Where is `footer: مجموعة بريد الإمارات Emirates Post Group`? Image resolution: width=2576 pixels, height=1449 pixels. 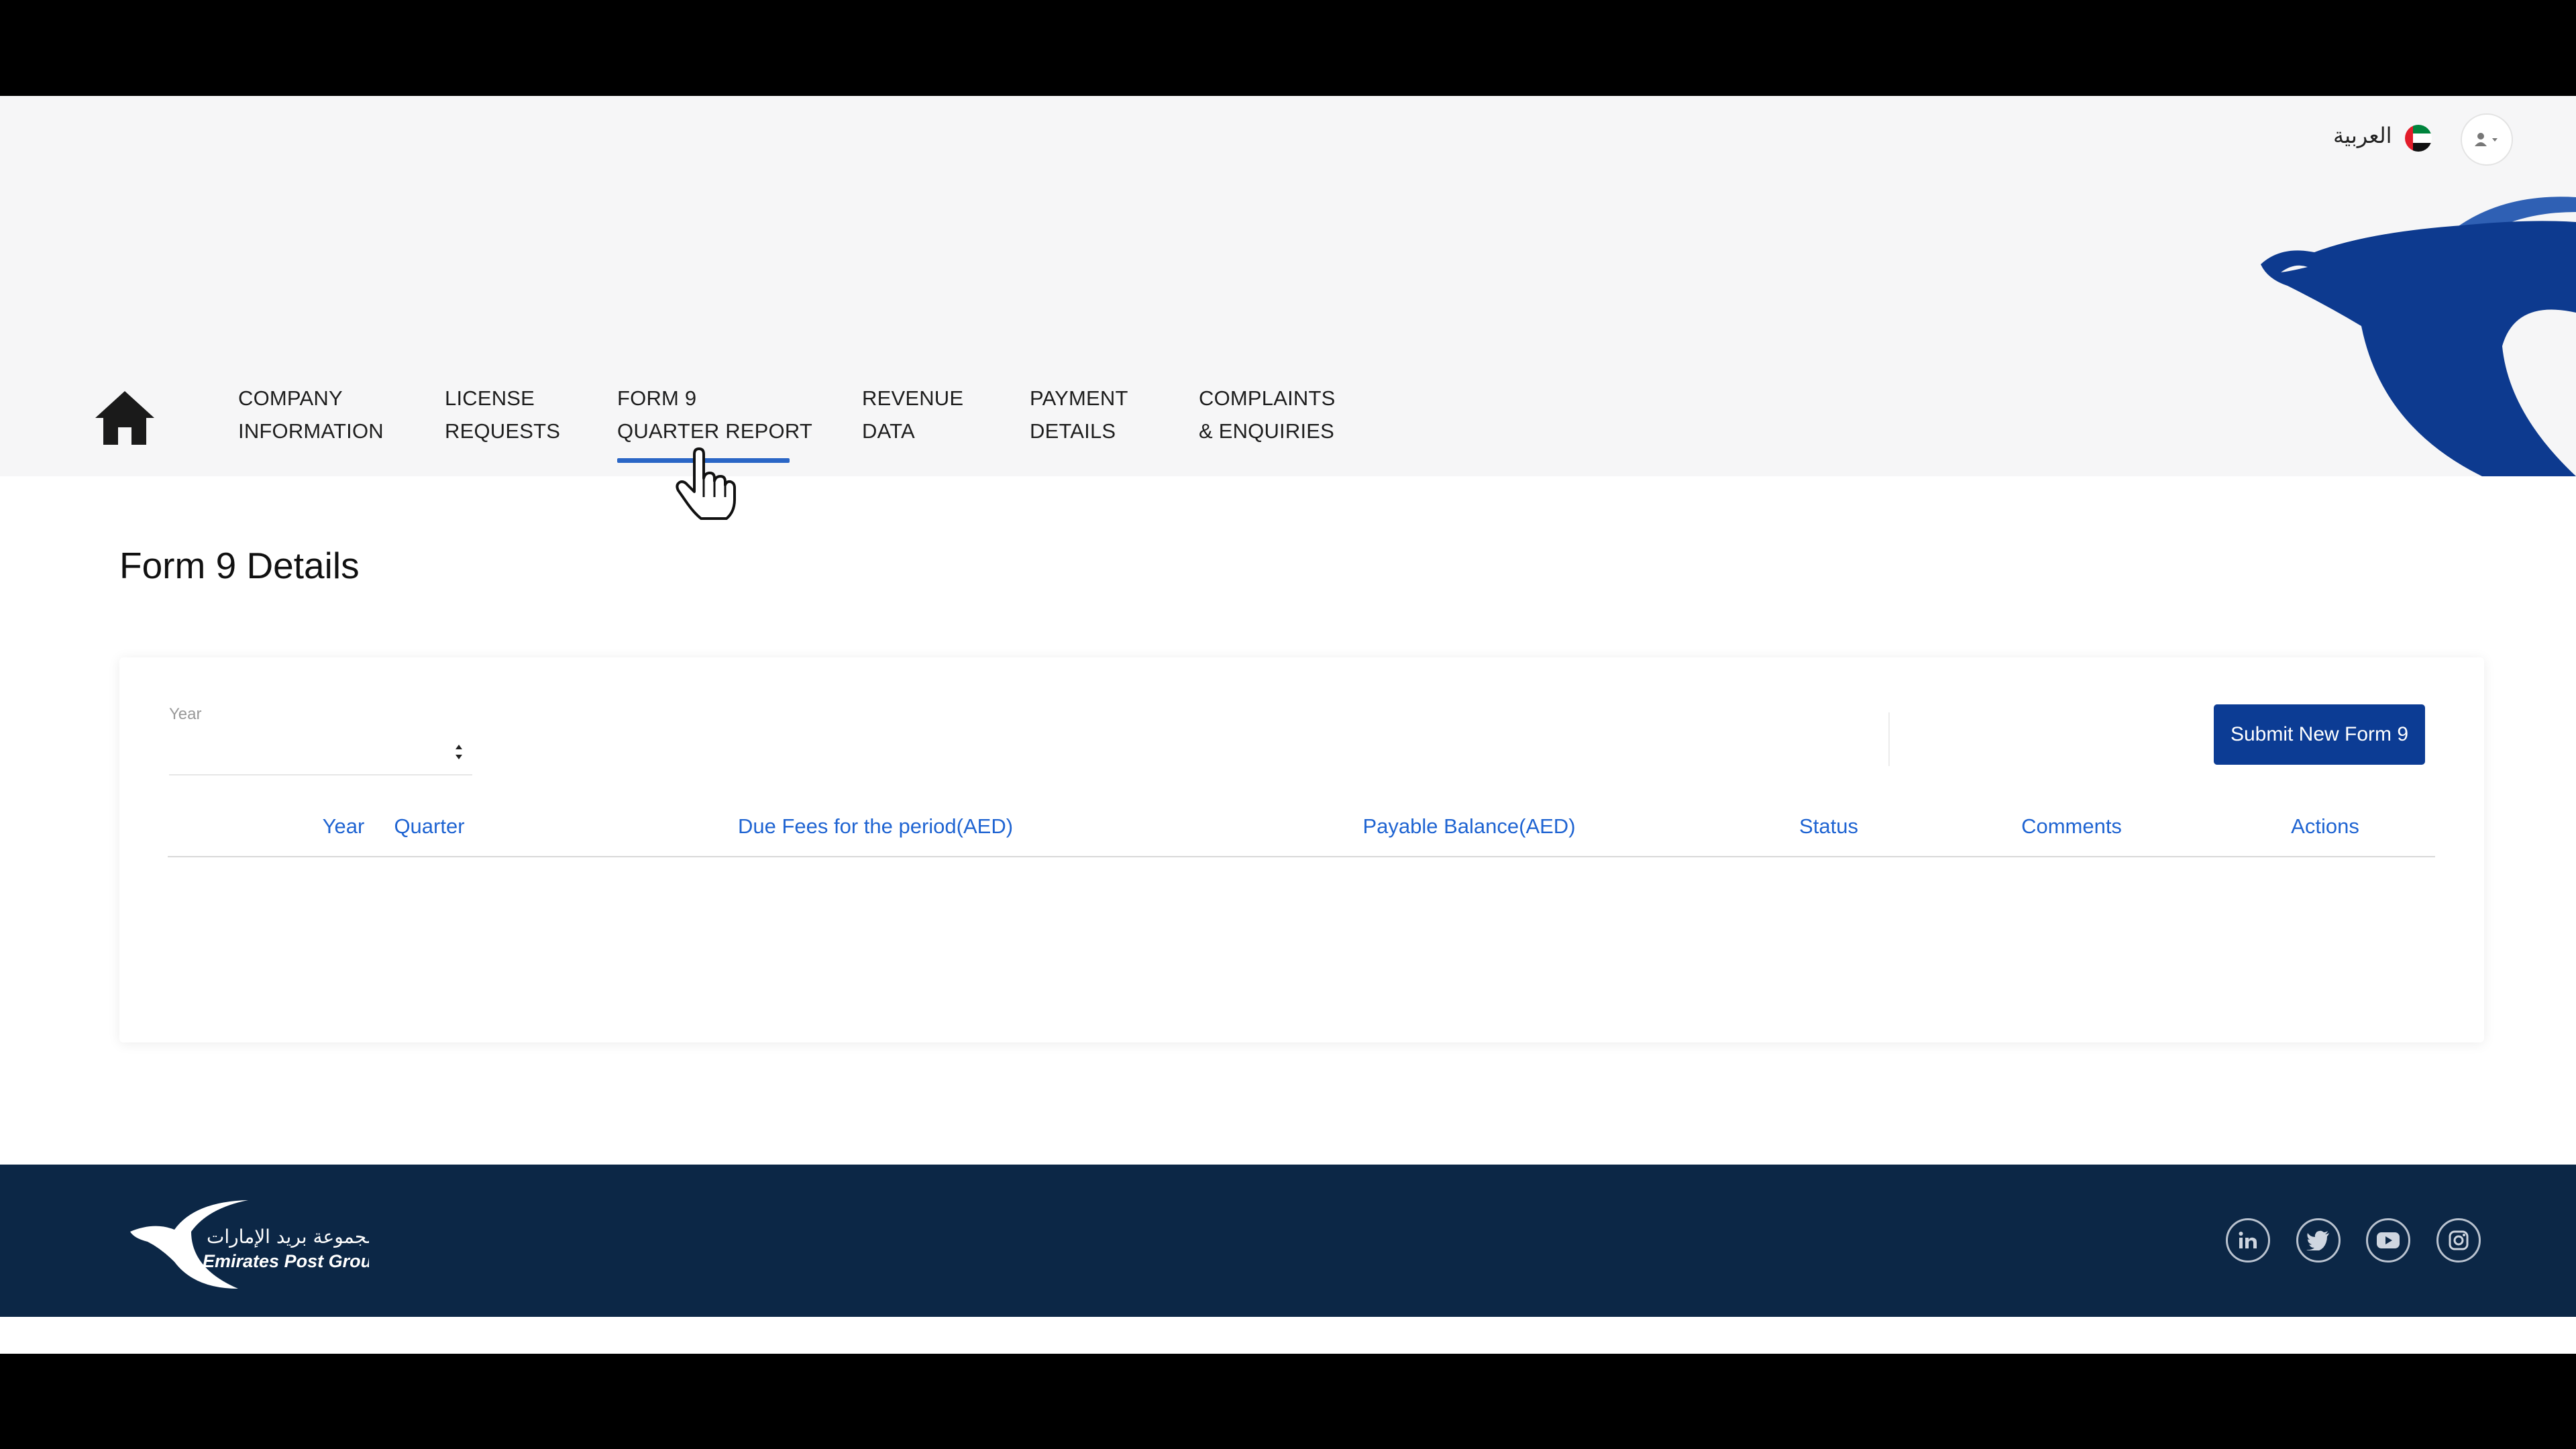 footer: مجموعة بريد الإمارات Emirates Post Group is located at coordinates (1288, 1241).